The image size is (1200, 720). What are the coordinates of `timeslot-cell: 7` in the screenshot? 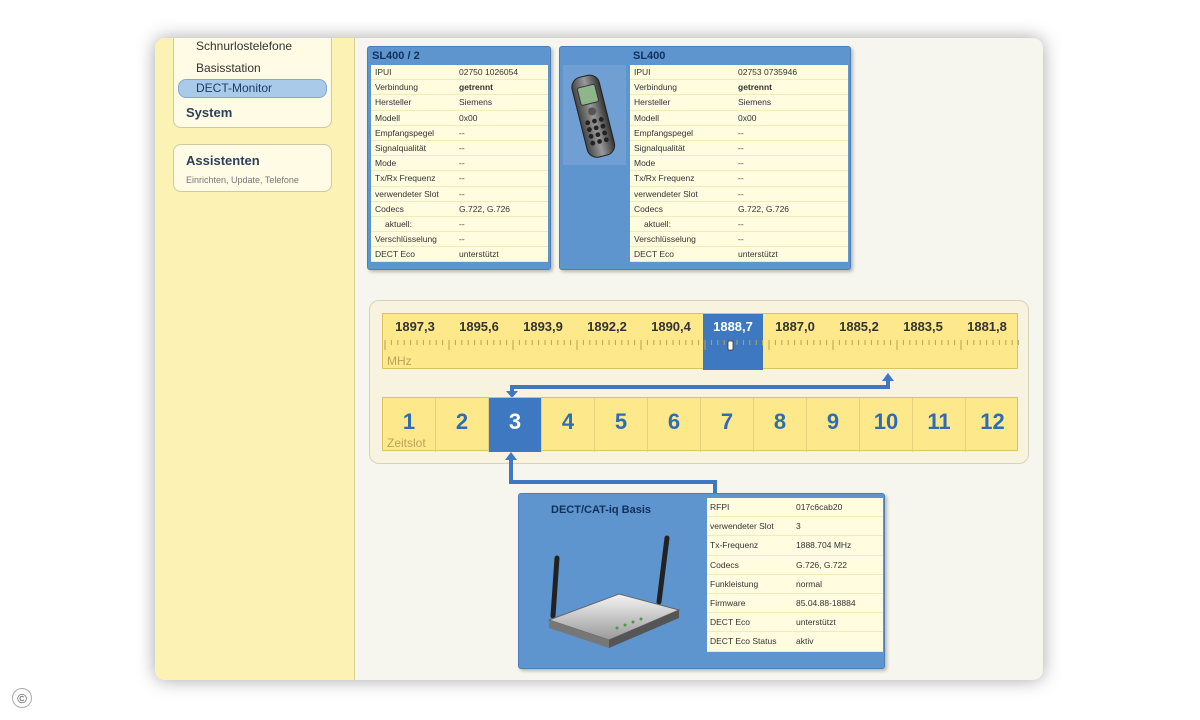 It's located at (727, 425).